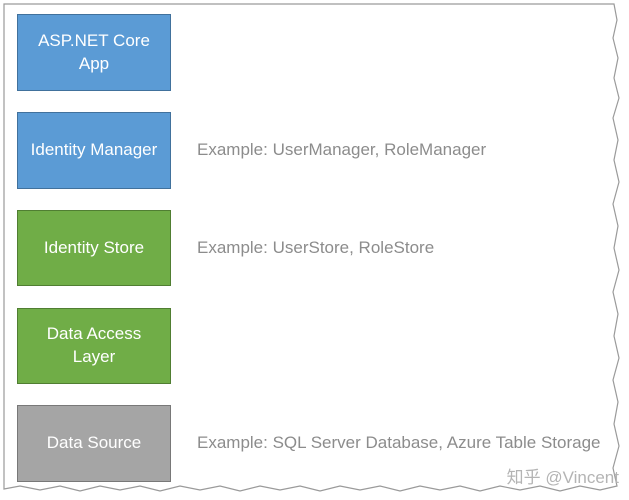 The image size is (629, 500). Describe the element at coordinates (94, 150) in the screenshot. I see `layer-identity-manager: Identity Manager` at that location.